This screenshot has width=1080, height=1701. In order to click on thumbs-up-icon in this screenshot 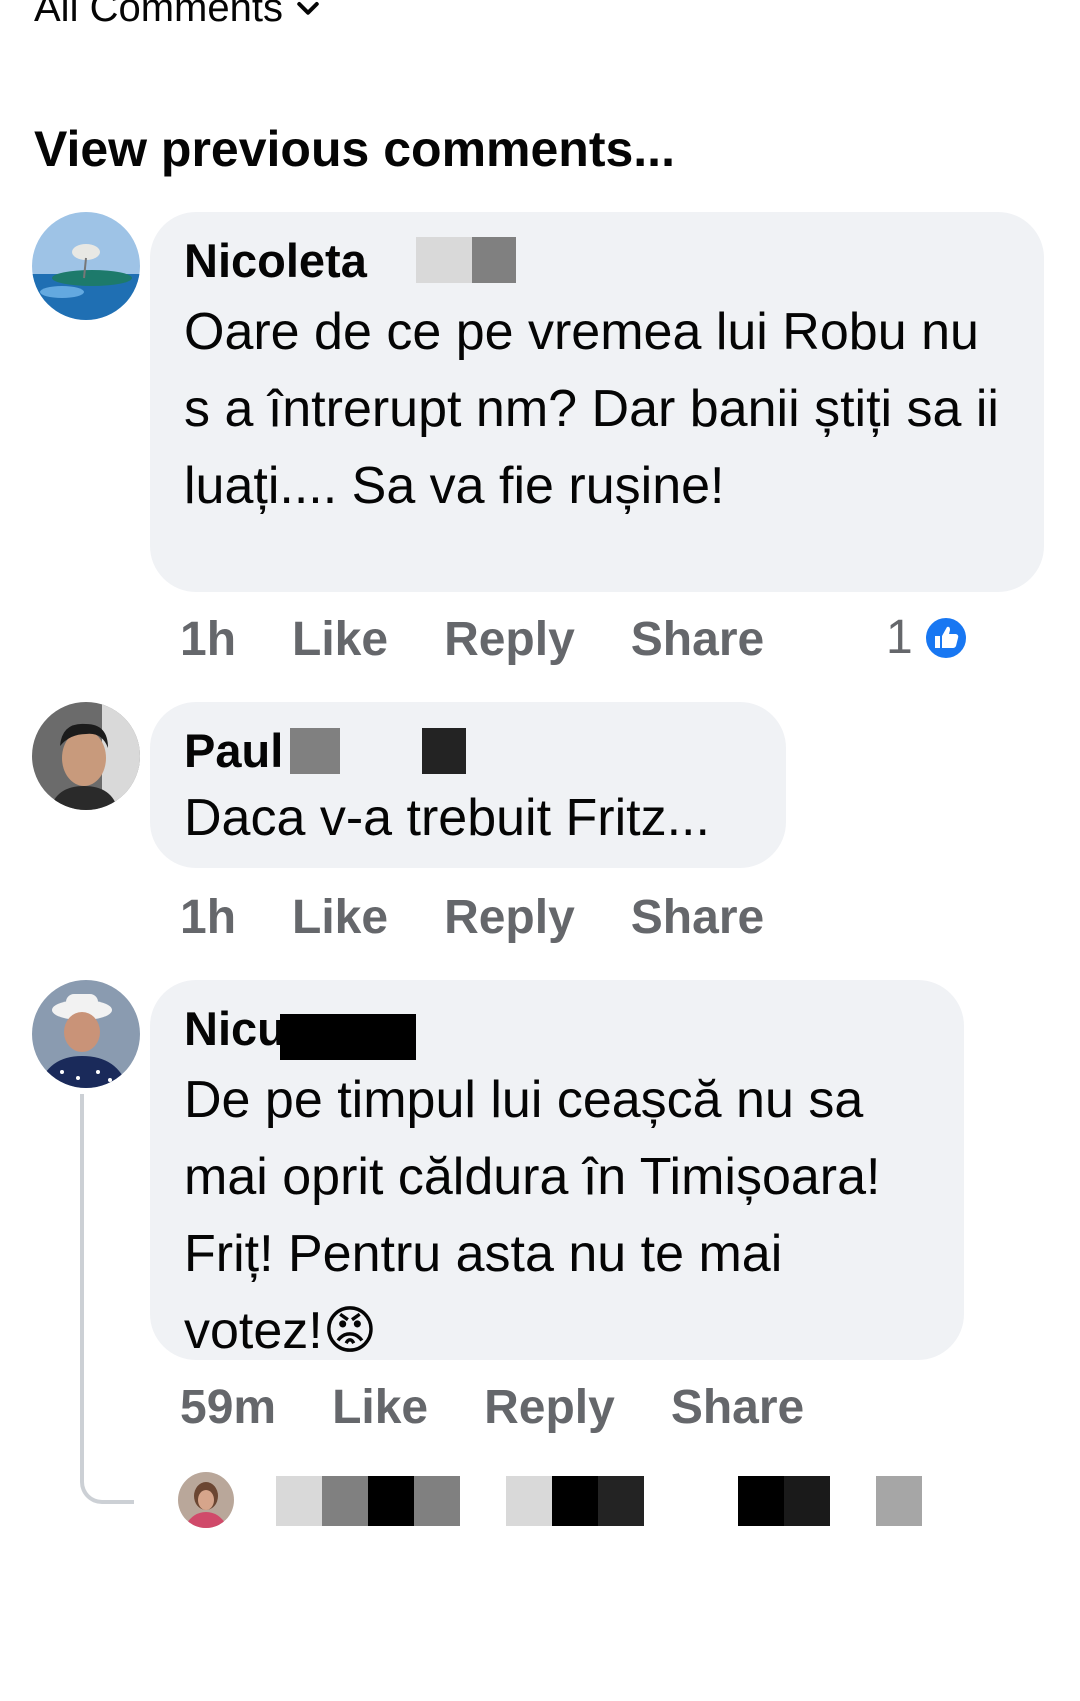, I will do `click(945, 637)`.